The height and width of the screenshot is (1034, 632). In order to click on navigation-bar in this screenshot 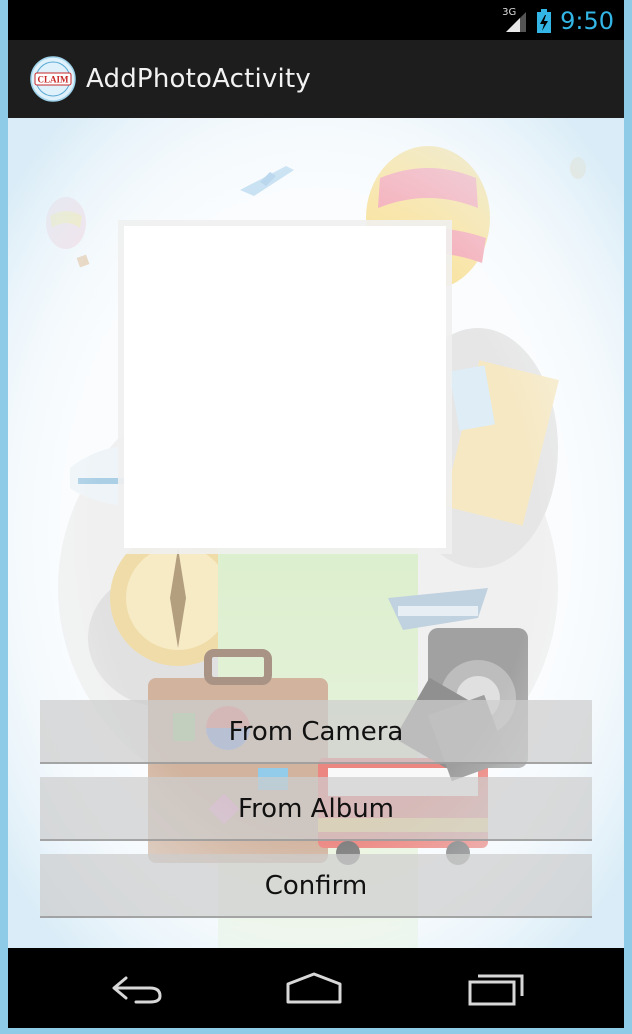, I will do `click(316, 988)`.